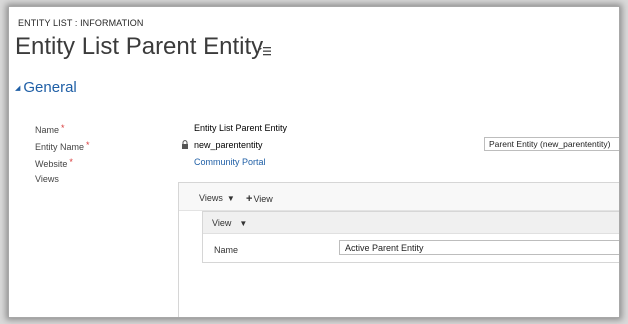 This screenshot has height=324, width=628. Describe the element at coordinates (228, 145) in the screenshot. I see `entity-name-value: new_parententity` at that location.